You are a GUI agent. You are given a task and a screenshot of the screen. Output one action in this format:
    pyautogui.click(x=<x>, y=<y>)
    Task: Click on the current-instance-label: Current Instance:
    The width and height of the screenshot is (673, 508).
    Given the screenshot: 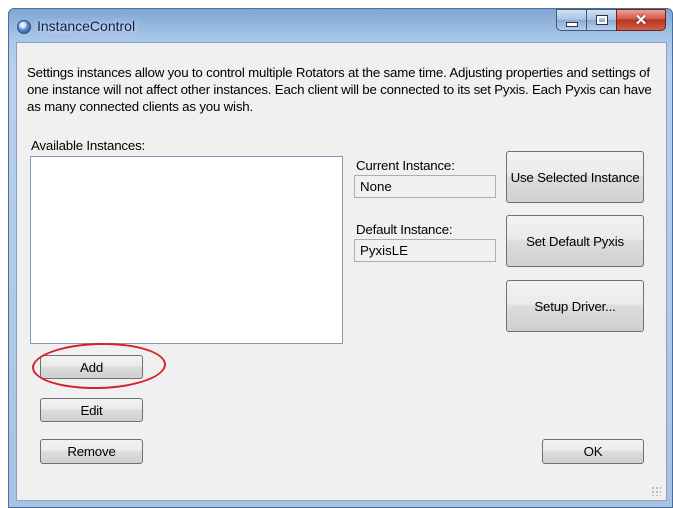 What is the action you would take?
    pyautogui.click(x=405, y=165)
    